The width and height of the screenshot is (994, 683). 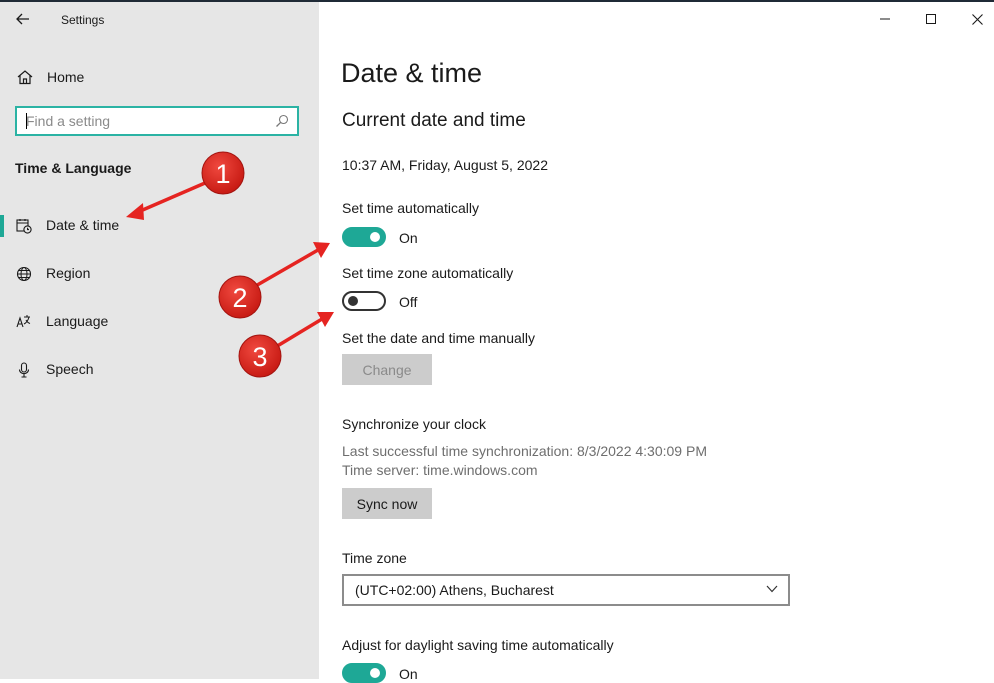 I want to click on sidebar-item-label: Speech, so click(x=70, y=369).